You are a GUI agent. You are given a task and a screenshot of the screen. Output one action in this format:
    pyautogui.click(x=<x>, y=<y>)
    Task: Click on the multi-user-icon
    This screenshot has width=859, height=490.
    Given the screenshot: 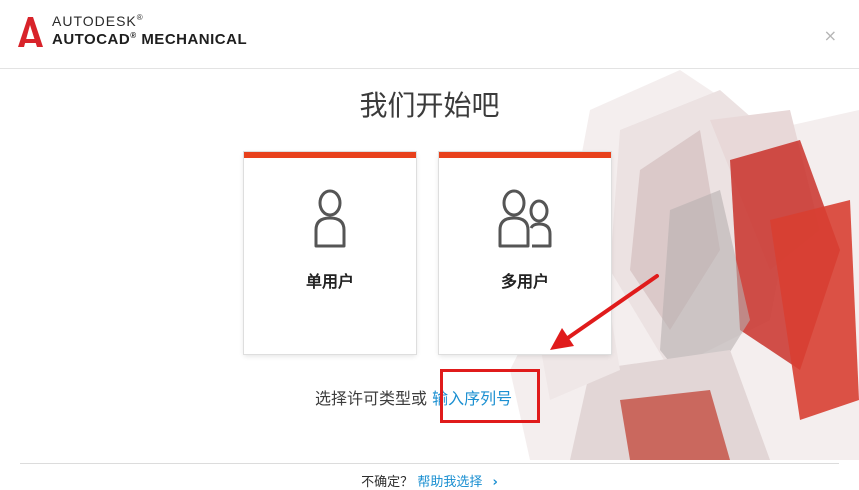 What is the action you would take?
    pyautogui.click(x=525, y=218)
    